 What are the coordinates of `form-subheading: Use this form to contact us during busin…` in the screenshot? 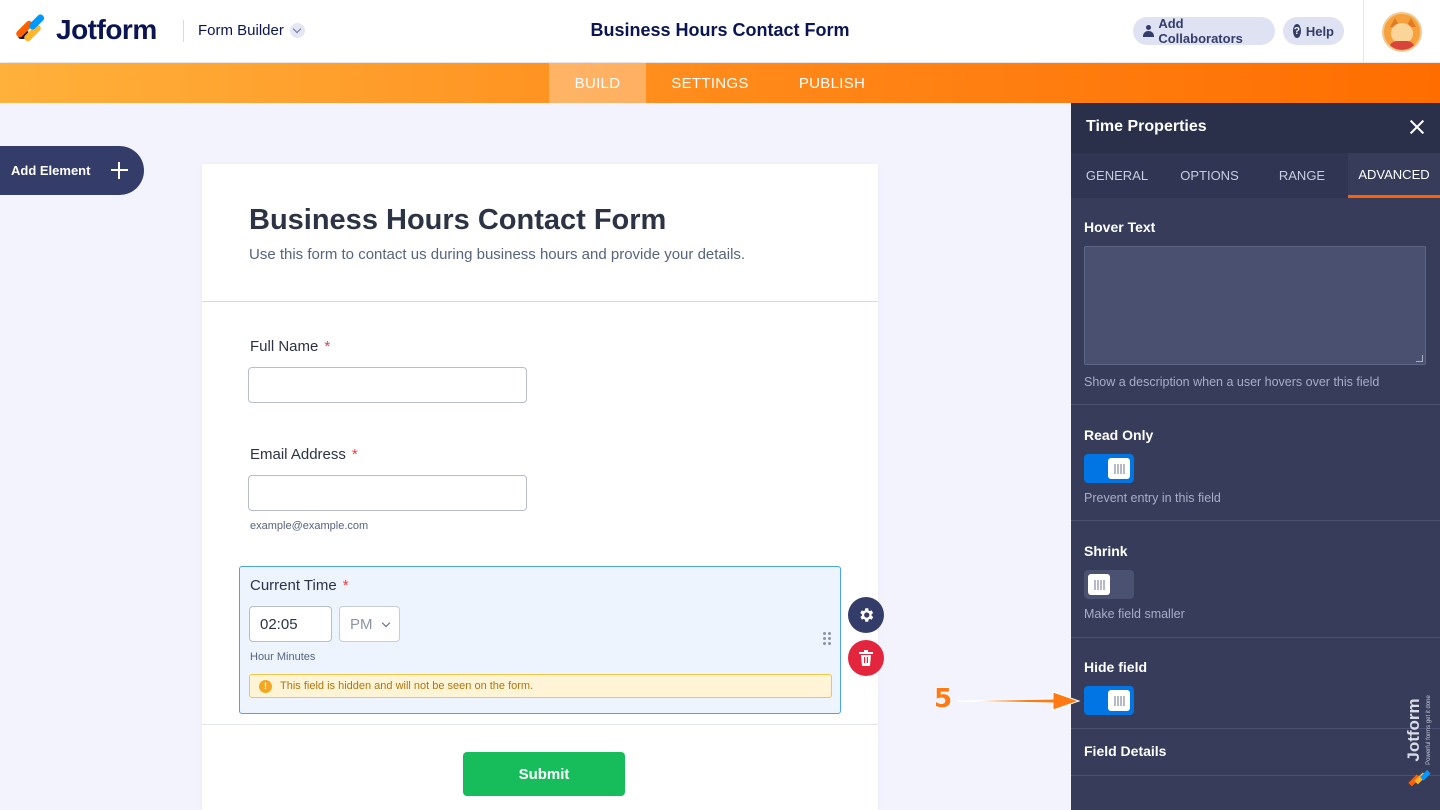 It's located at (497, 254).